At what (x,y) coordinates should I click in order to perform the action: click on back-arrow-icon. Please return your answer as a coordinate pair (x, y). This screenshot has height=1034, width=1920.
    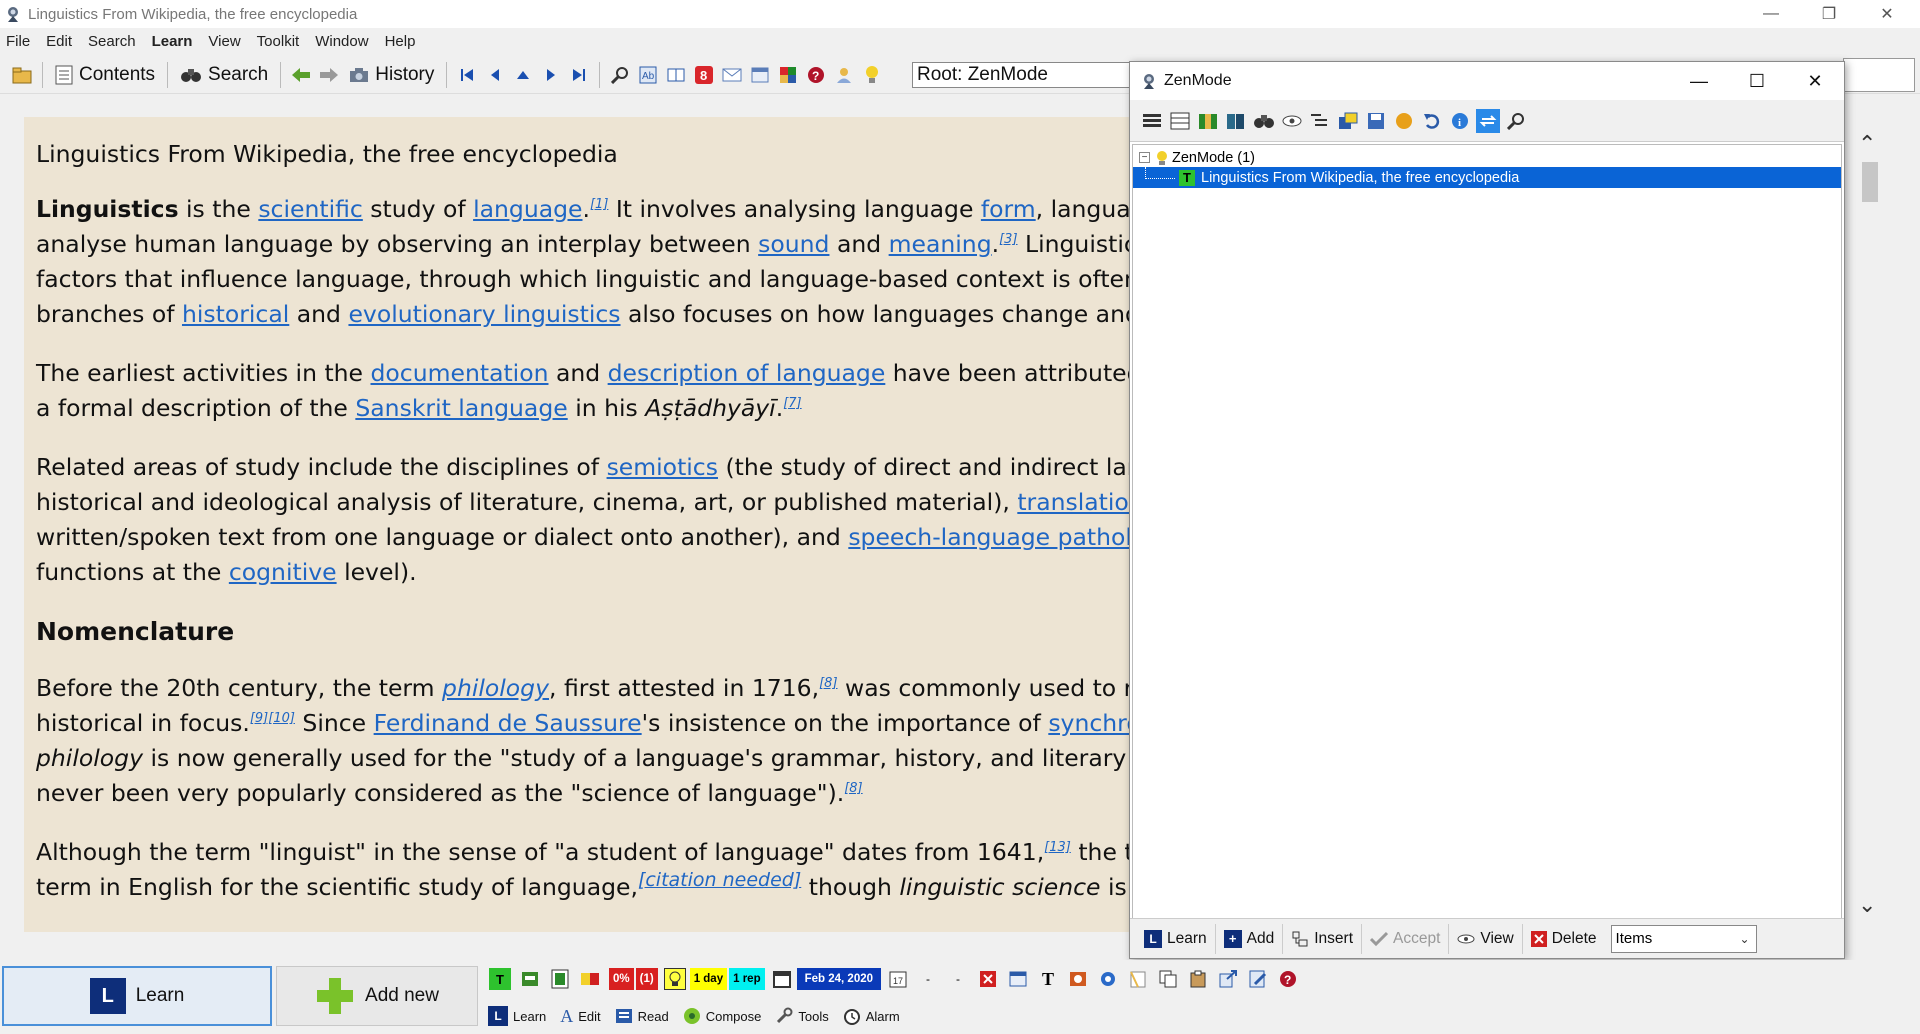
    Looking at the image, I should click on (301, 75).